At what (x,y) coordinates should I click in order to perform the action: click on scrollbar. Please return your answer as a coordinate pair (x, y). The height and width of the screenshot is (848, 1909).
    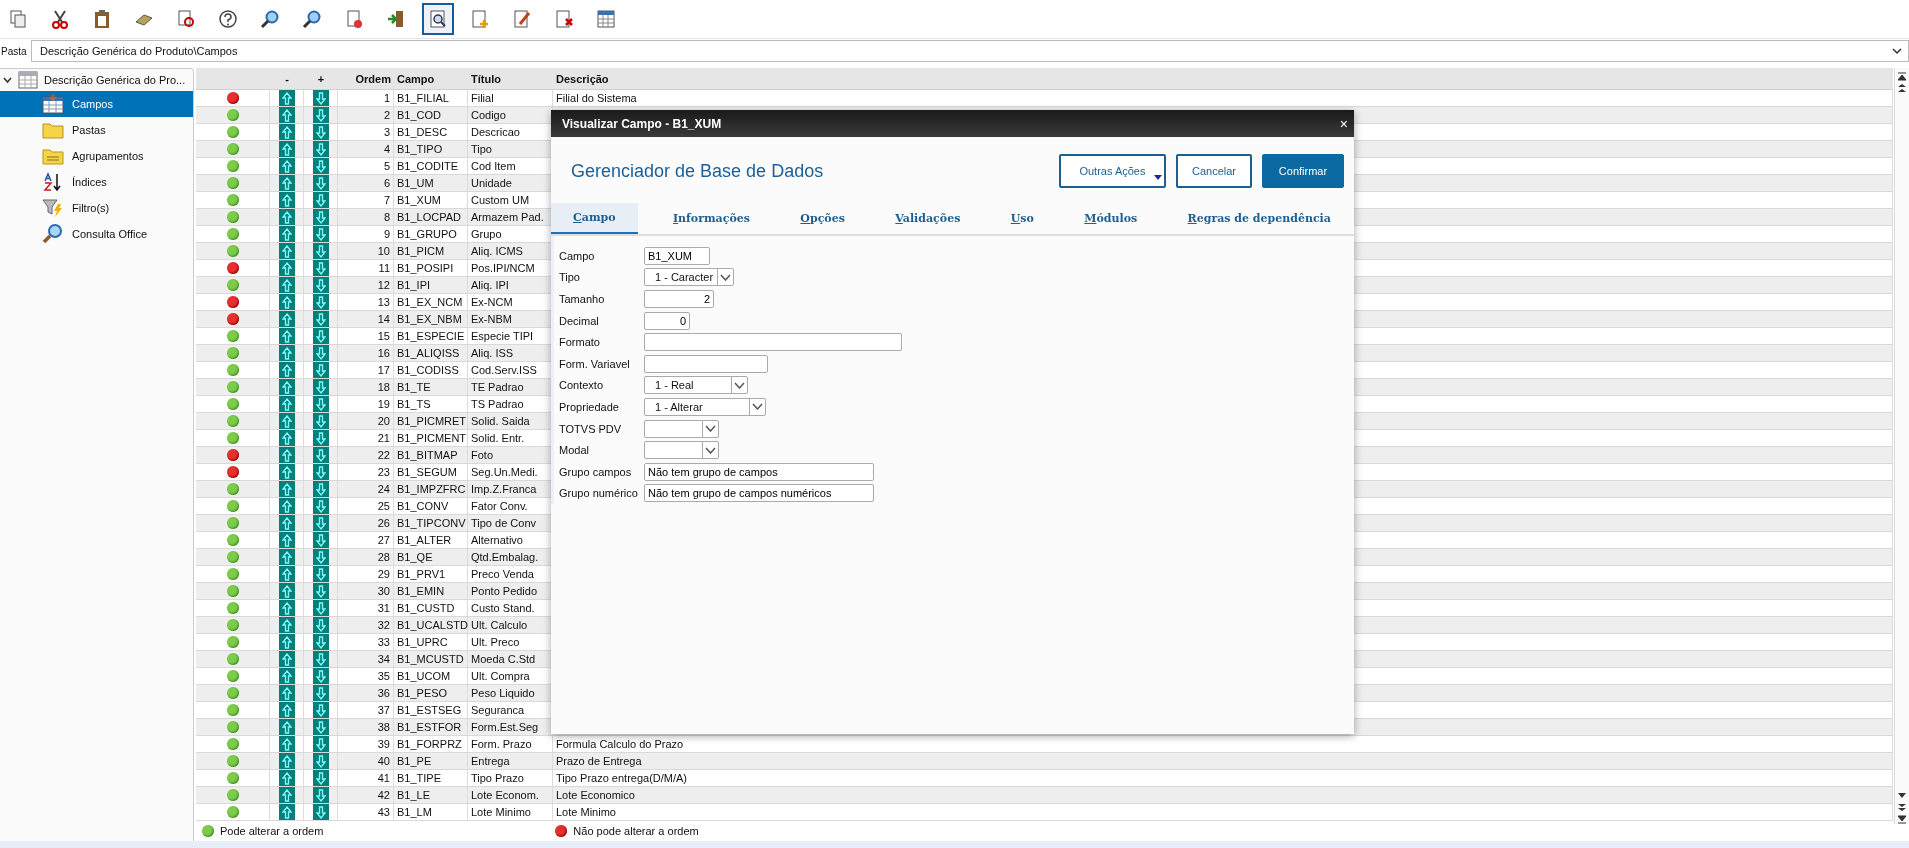
    Looking at the image, I should click on (1901, 446).